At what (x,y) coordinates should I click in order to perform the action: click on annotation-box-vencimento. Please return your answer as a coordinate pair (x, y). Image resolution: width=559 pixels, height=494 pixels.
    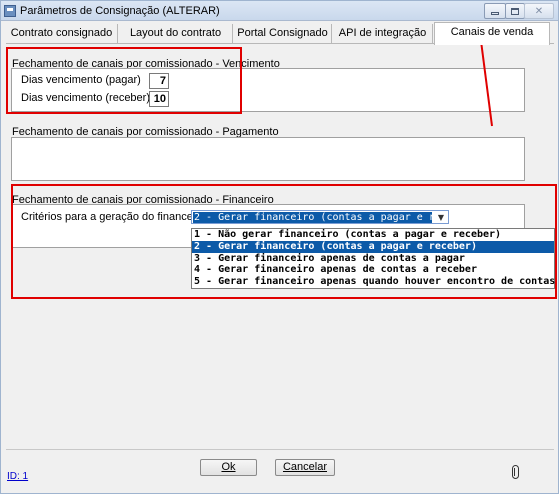
    Looking at the image, I should click on (124, 80).